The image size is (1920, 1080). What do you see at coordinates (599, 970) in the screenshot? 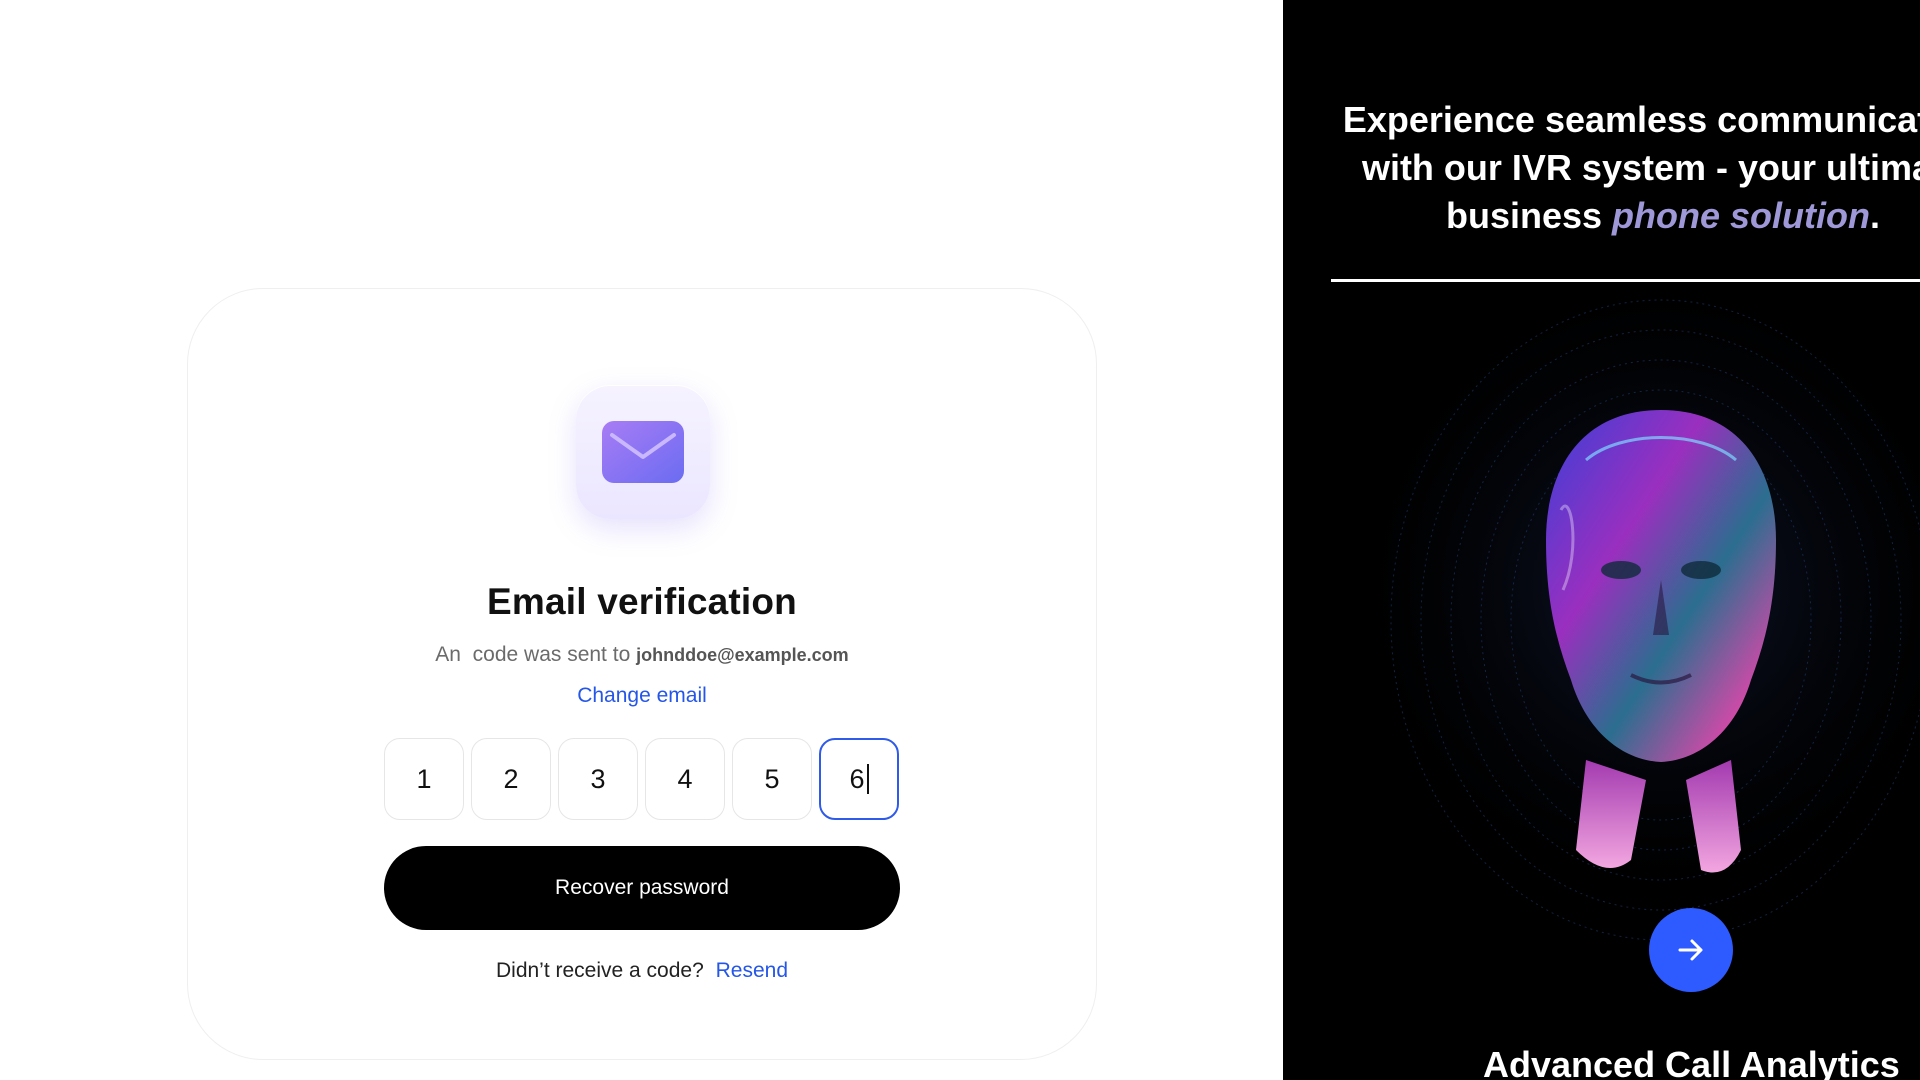
I see `resend-prompt: Didn’t receive a code?` at bounding box center [599, 970].